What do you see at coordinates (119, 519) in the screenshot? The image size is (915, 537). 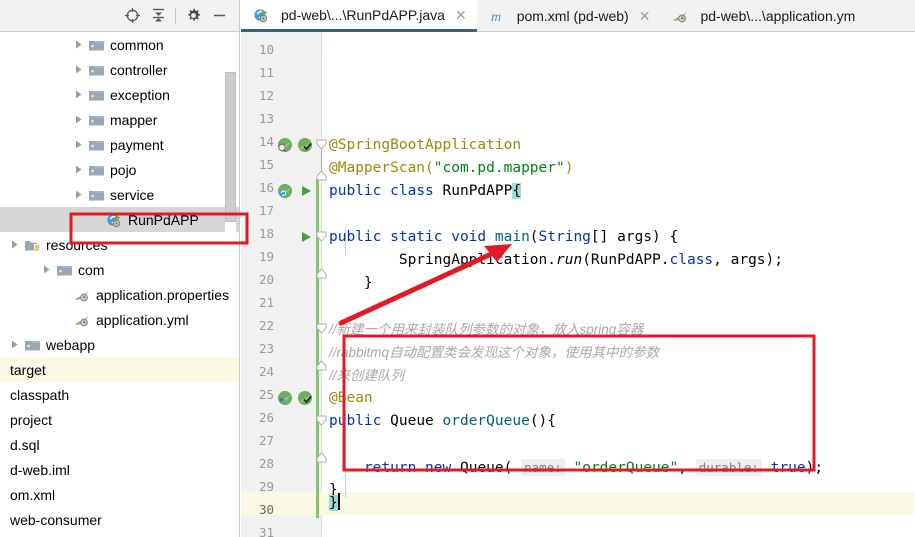 I see `tree-item-web-consumer: web-consumer` at bounding box center [119, 519].